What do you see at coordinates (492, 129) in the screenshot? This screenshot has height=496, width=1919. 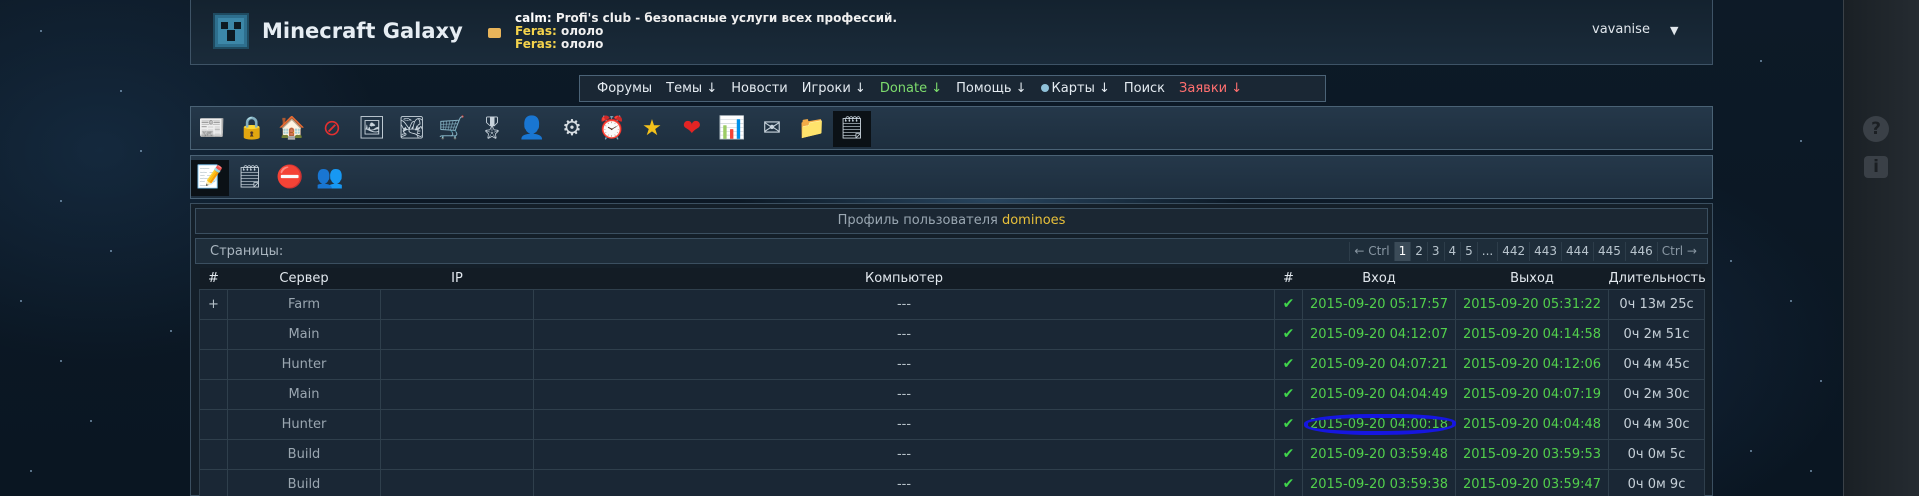 I see `medal-icon: 🎖` at bounding box center [492, 129].